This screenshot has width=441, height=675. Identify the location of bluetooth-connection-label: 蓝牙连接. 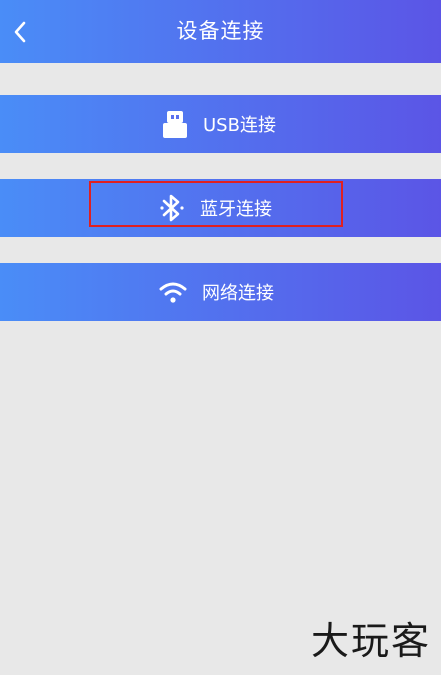
(236, 209).